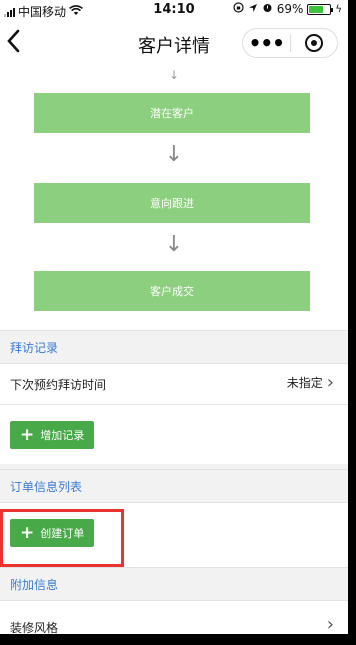 This screenshot has width=356, height=645. Describe the element at coordinates (172, 291) in the screenshot. I see `stage-customer-deal: 客户成交` at that location.